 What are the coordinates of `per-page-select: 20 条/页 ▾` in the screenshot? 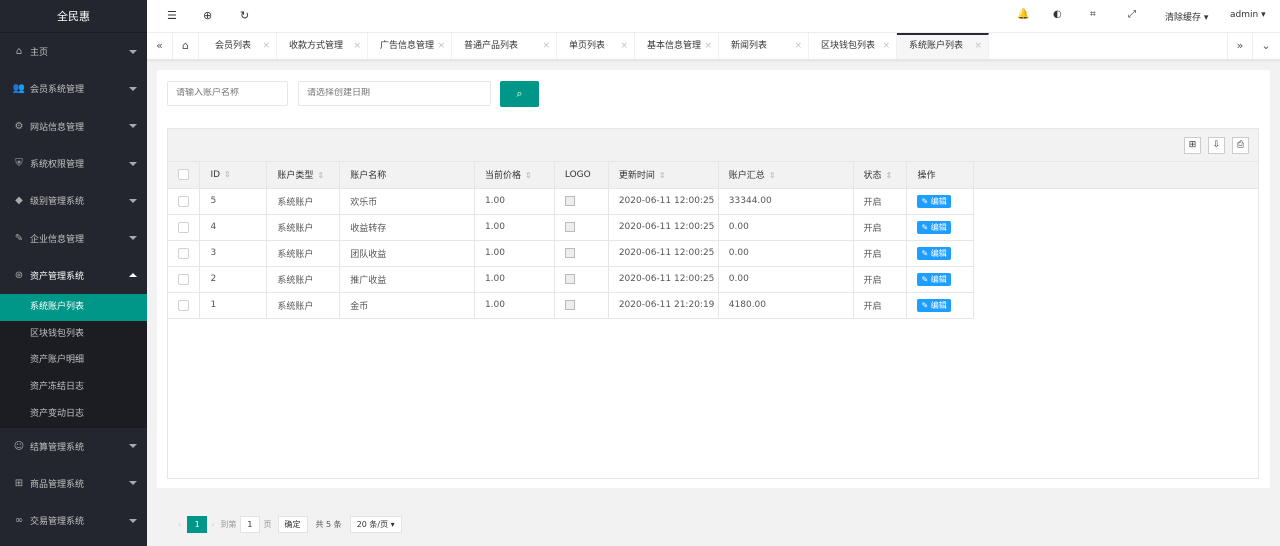 It's located at (375, 524).